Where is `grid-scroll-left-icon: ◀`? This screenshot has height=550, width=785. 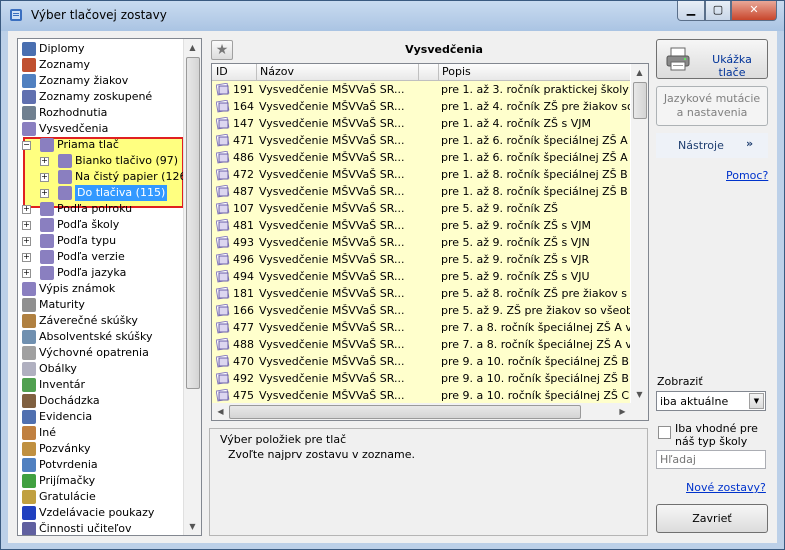
grid-scroll-left-icon: ◀ is located at coordinates (220, 411).